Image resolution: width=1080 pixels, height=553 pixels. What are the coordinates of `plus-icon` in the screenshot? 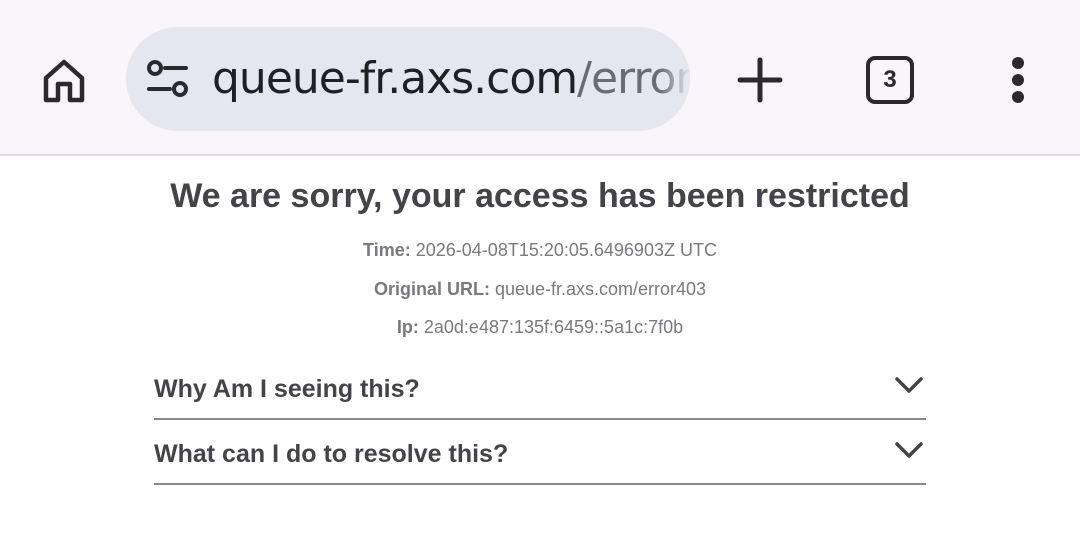 It's located at (760, 80).